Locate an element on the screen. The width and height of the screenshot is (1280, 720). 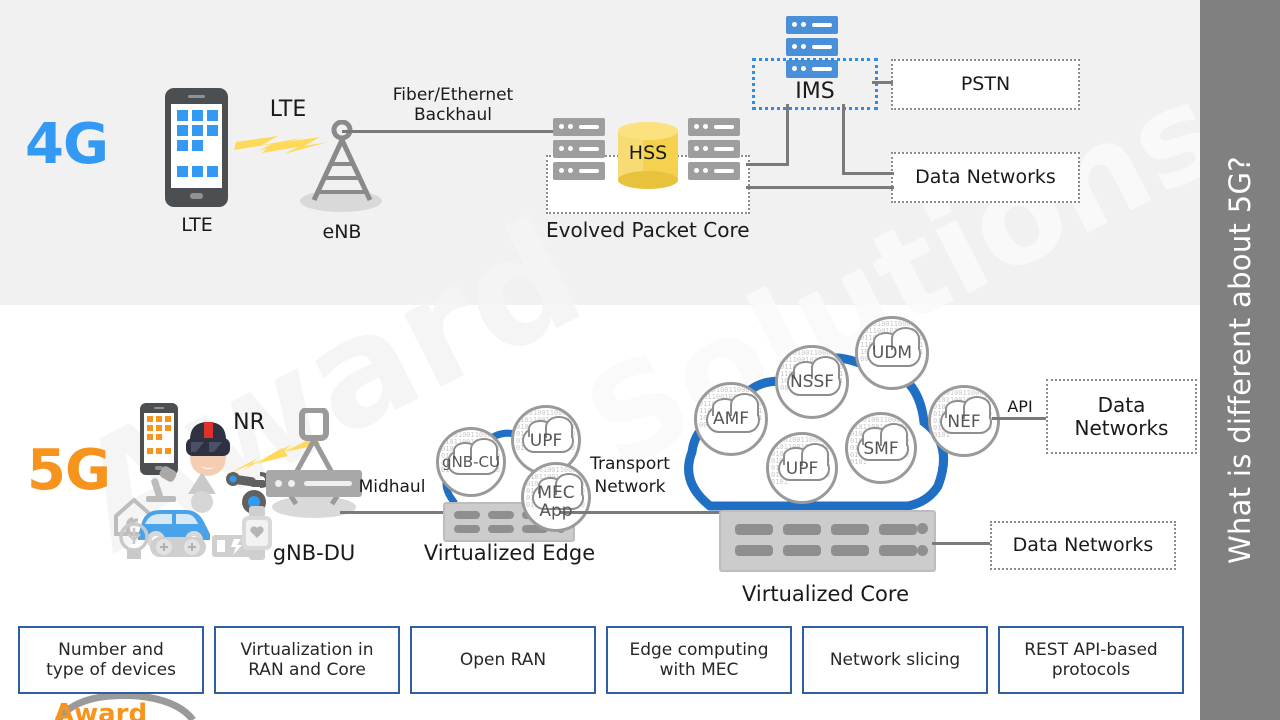
sidebar-title: What is different about 5G? is located at coordinates (1240, 360).